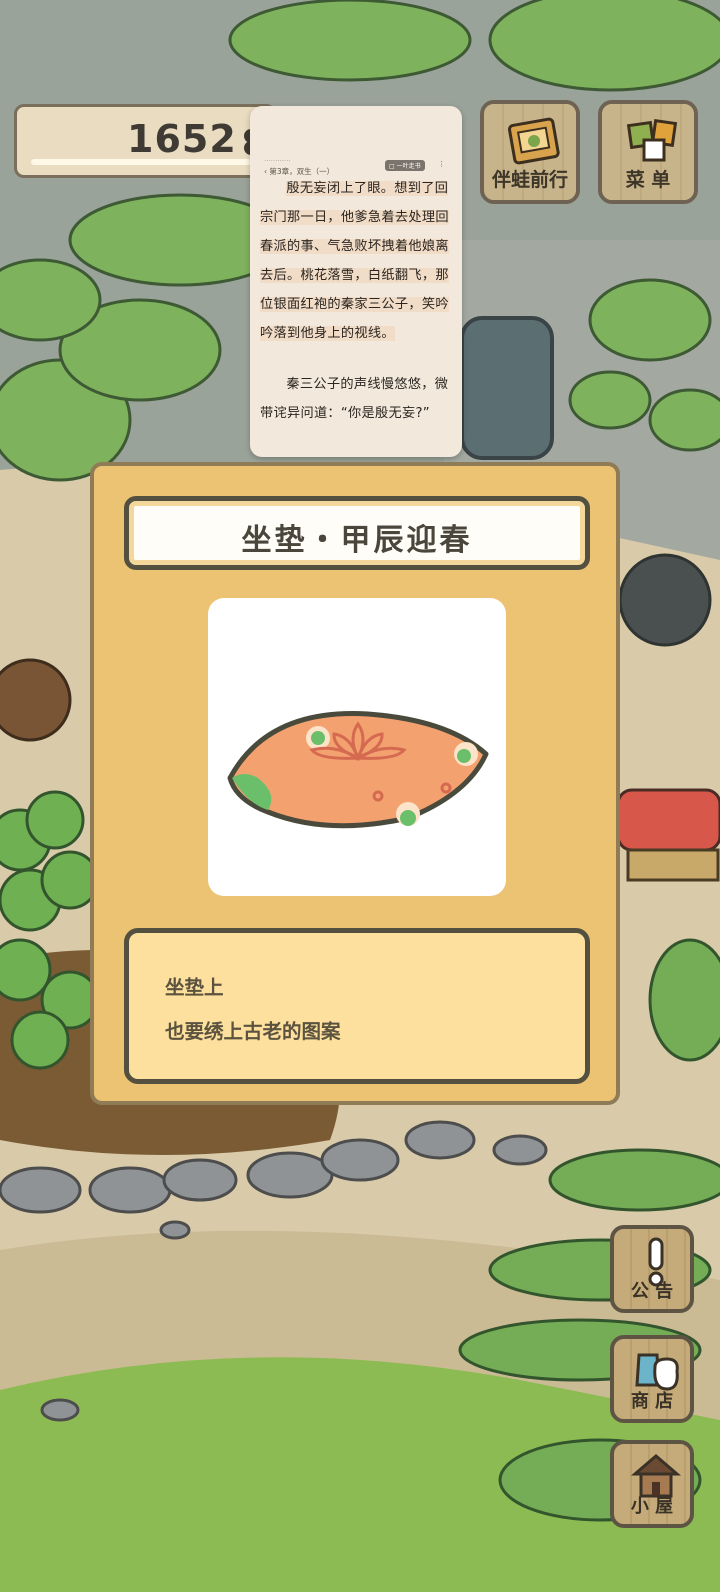  I want to click on reader-paragraph-2: 秦三公子的声线慢悠悠，微带诧异问道：“你是殷无妄?”, so click(354, 399).